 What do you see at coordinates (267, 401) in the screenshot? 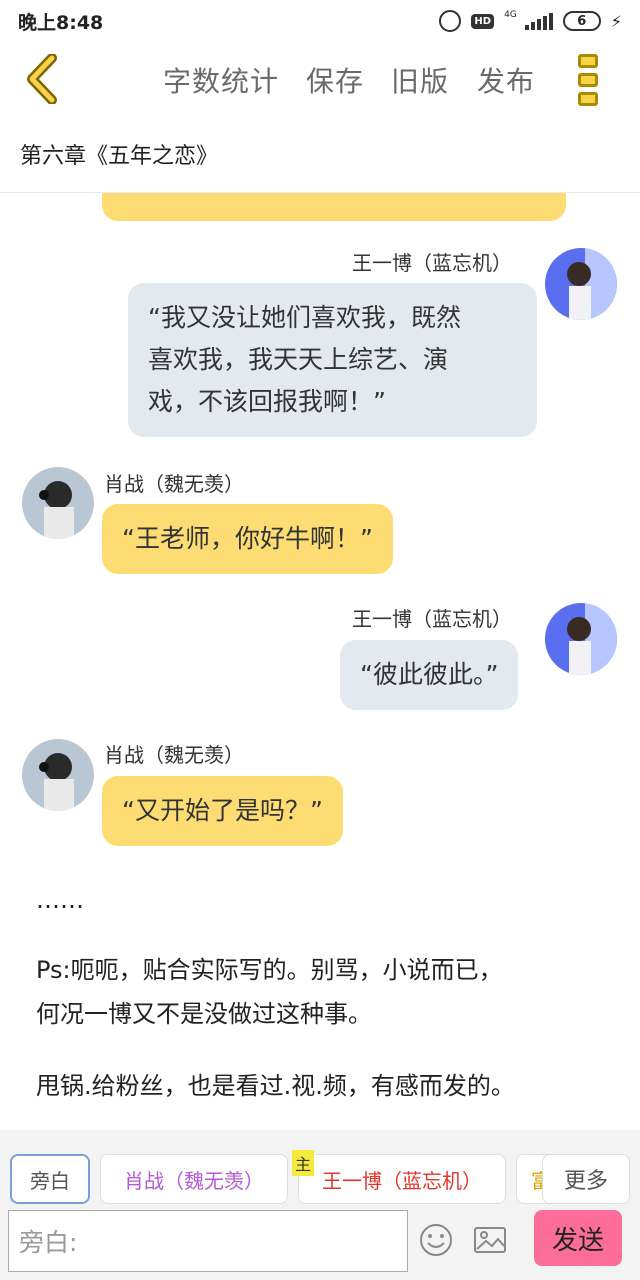
I see `message-line: 戏，不该回报我啊！”` at bounding box center [267, 401].